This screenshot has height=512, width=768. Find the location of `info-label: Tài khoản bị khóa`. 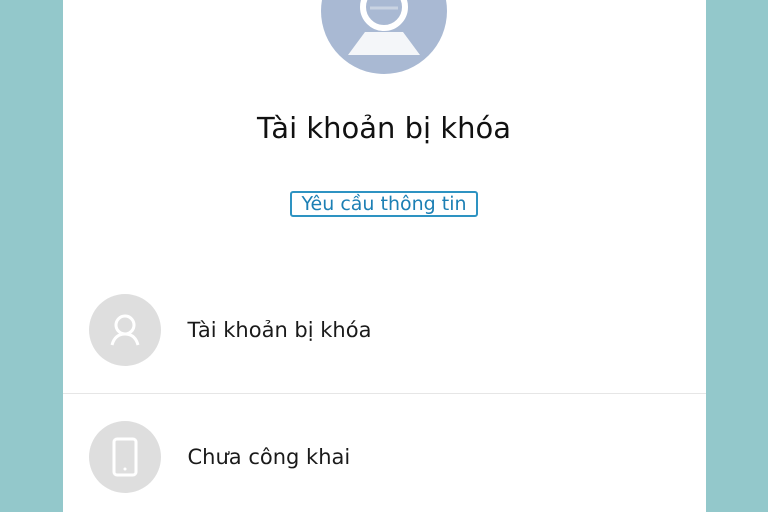

info-label: Tài khoản bị khóa is located at coordinates (280, 330).